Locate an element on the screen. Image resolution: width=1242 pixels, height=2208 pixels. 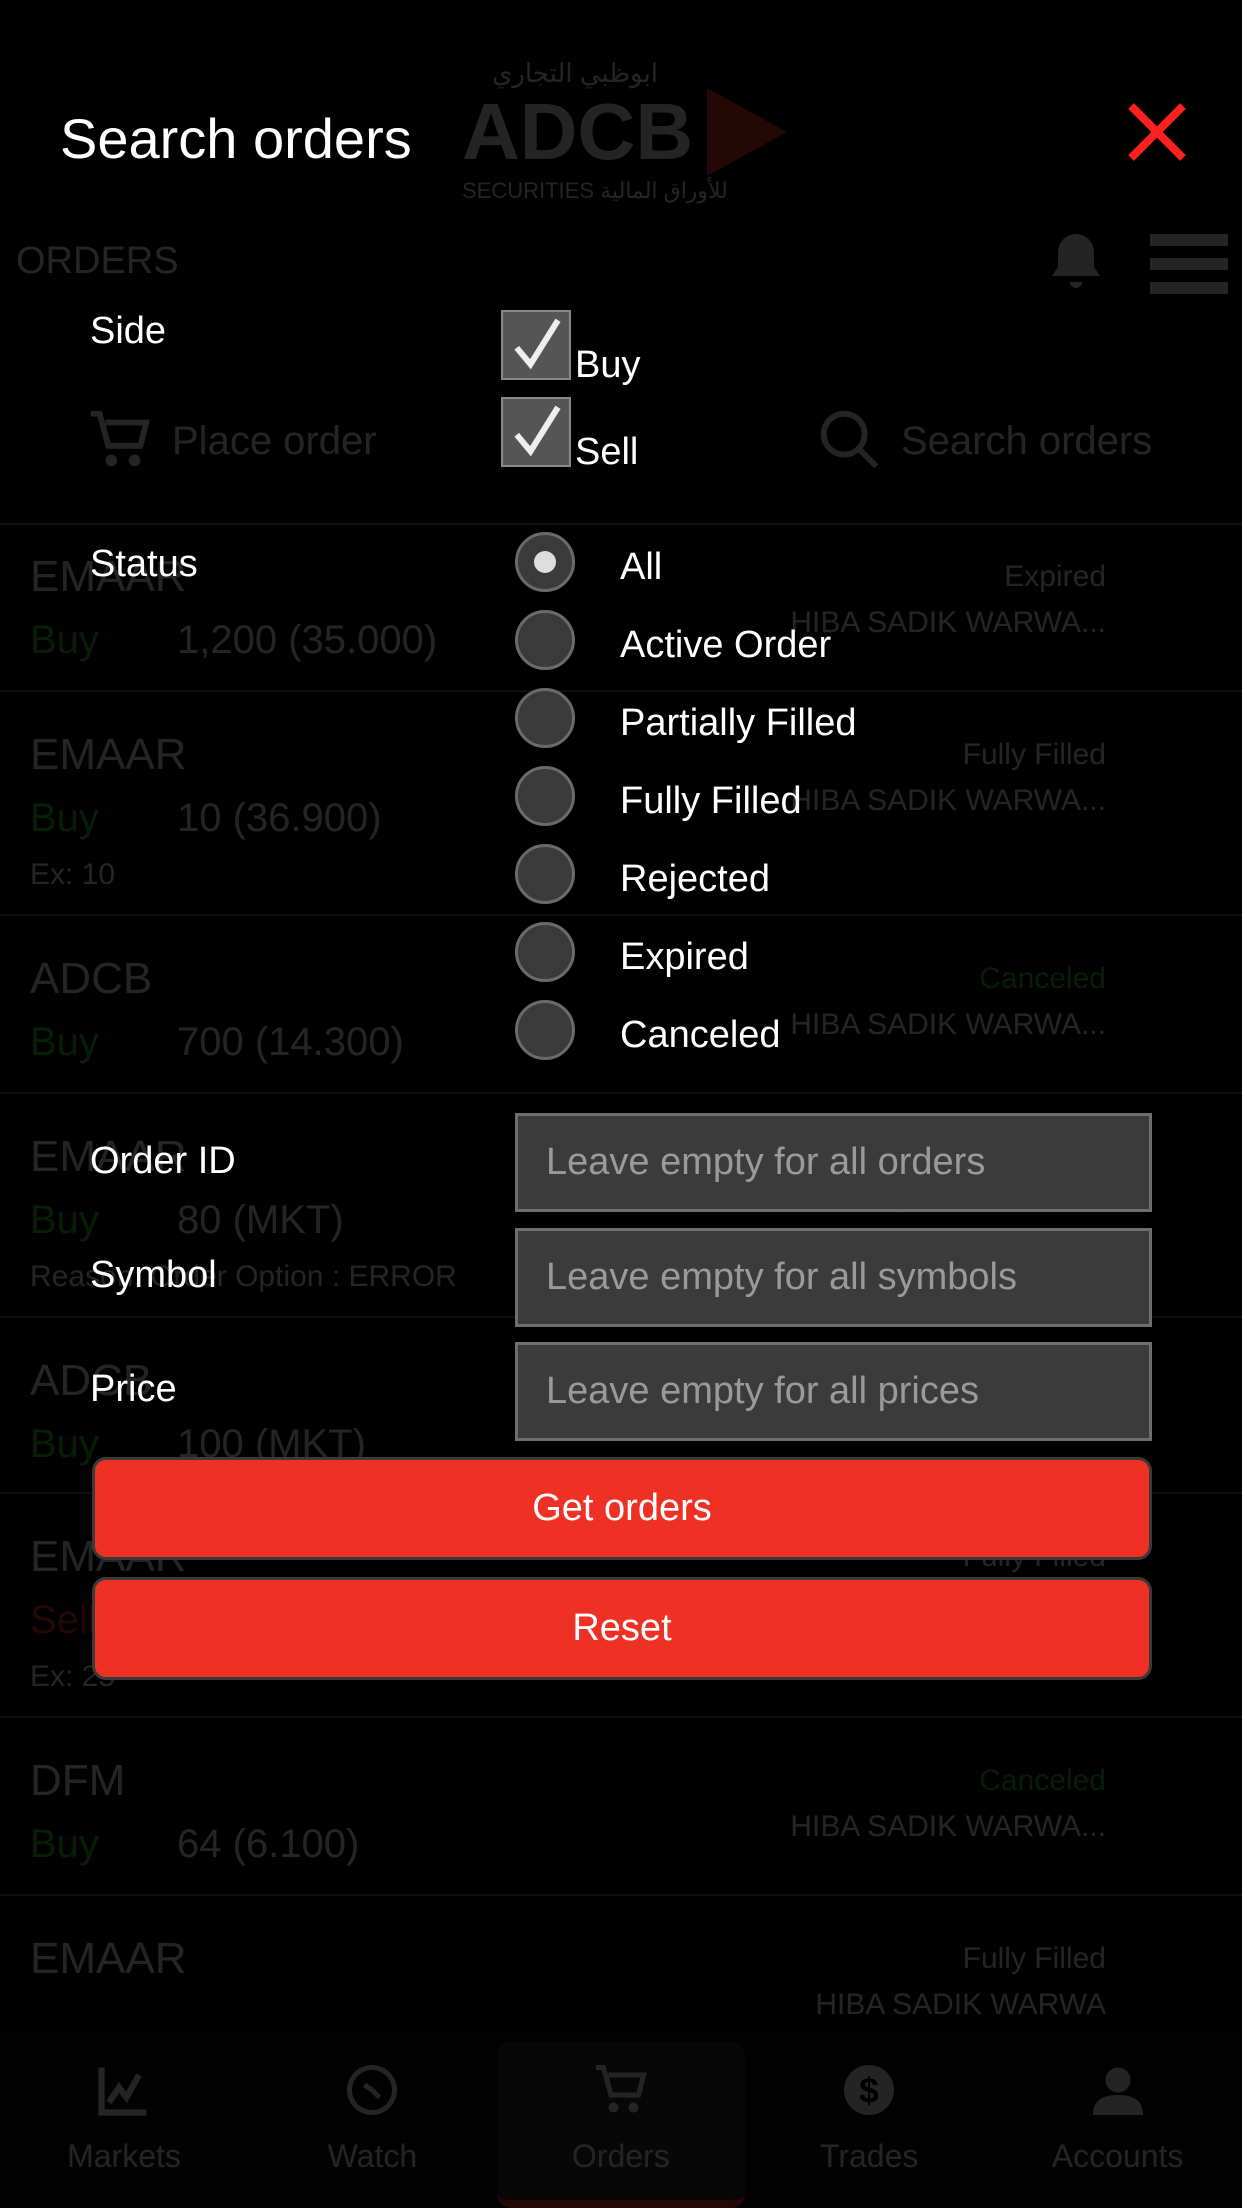
nav-accounts: Accounts is located at coordinates (1118, 2125).